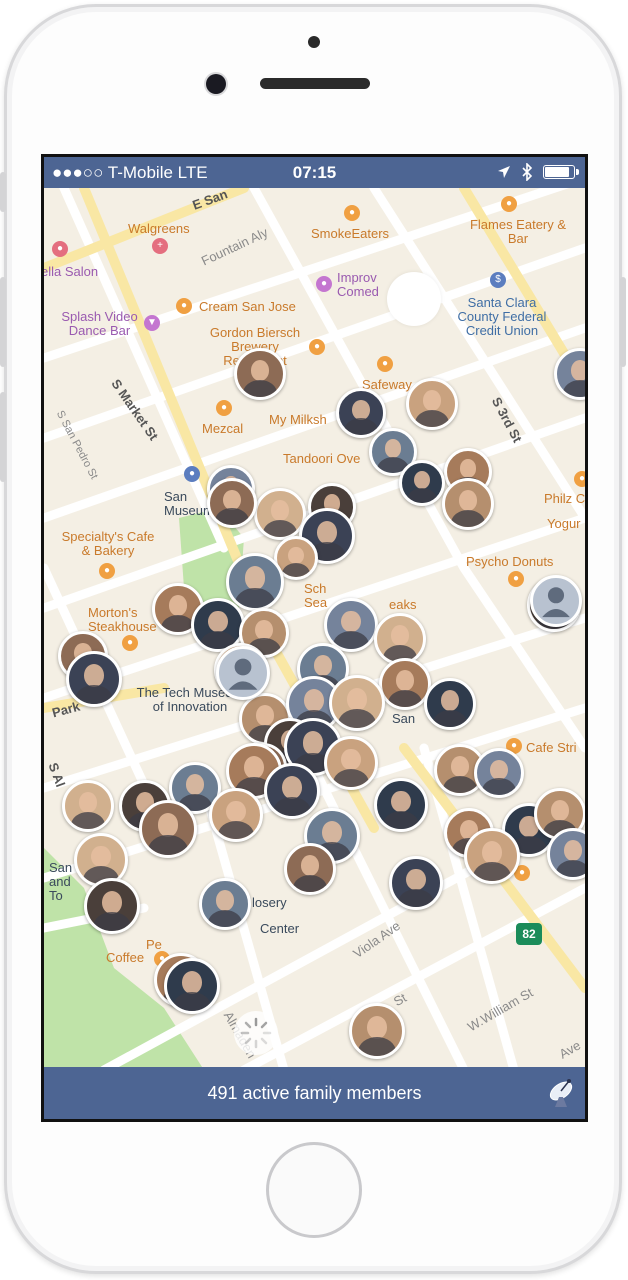 This screenshot has height=1280, width=628. I want to click on museum-pin-icon: ●, so click(192, 474).